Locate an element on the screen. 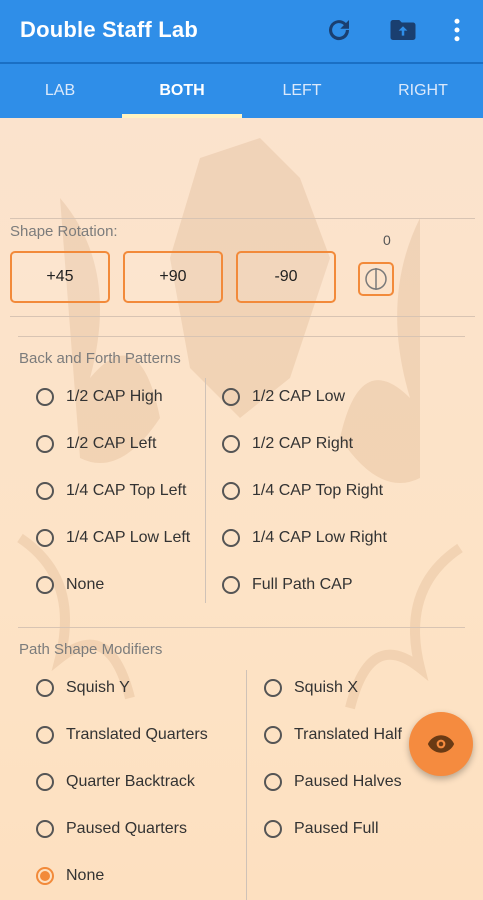 The image size is (483, 900). shape-rotation-label: Shape Rotation: is located at coordinates (64, 231).